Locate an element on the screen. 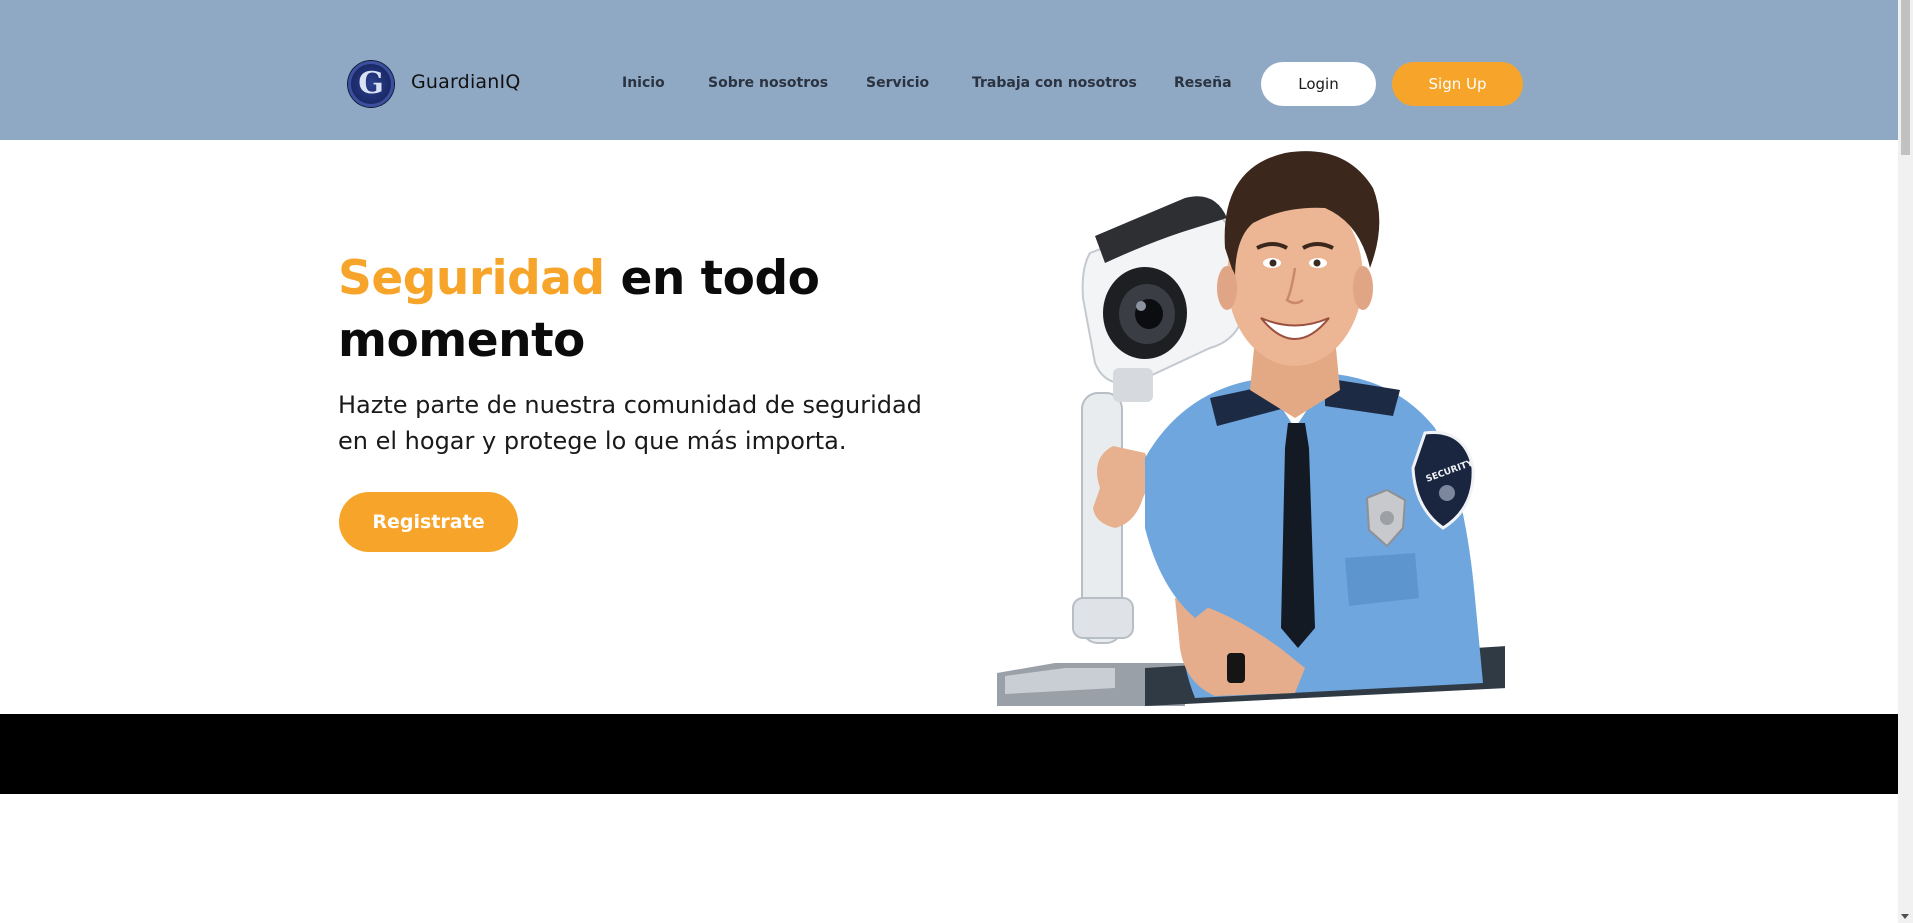 The width and height of the screenshot is (1913, 923). login-button: Login is located at coordinates (1318, 84).